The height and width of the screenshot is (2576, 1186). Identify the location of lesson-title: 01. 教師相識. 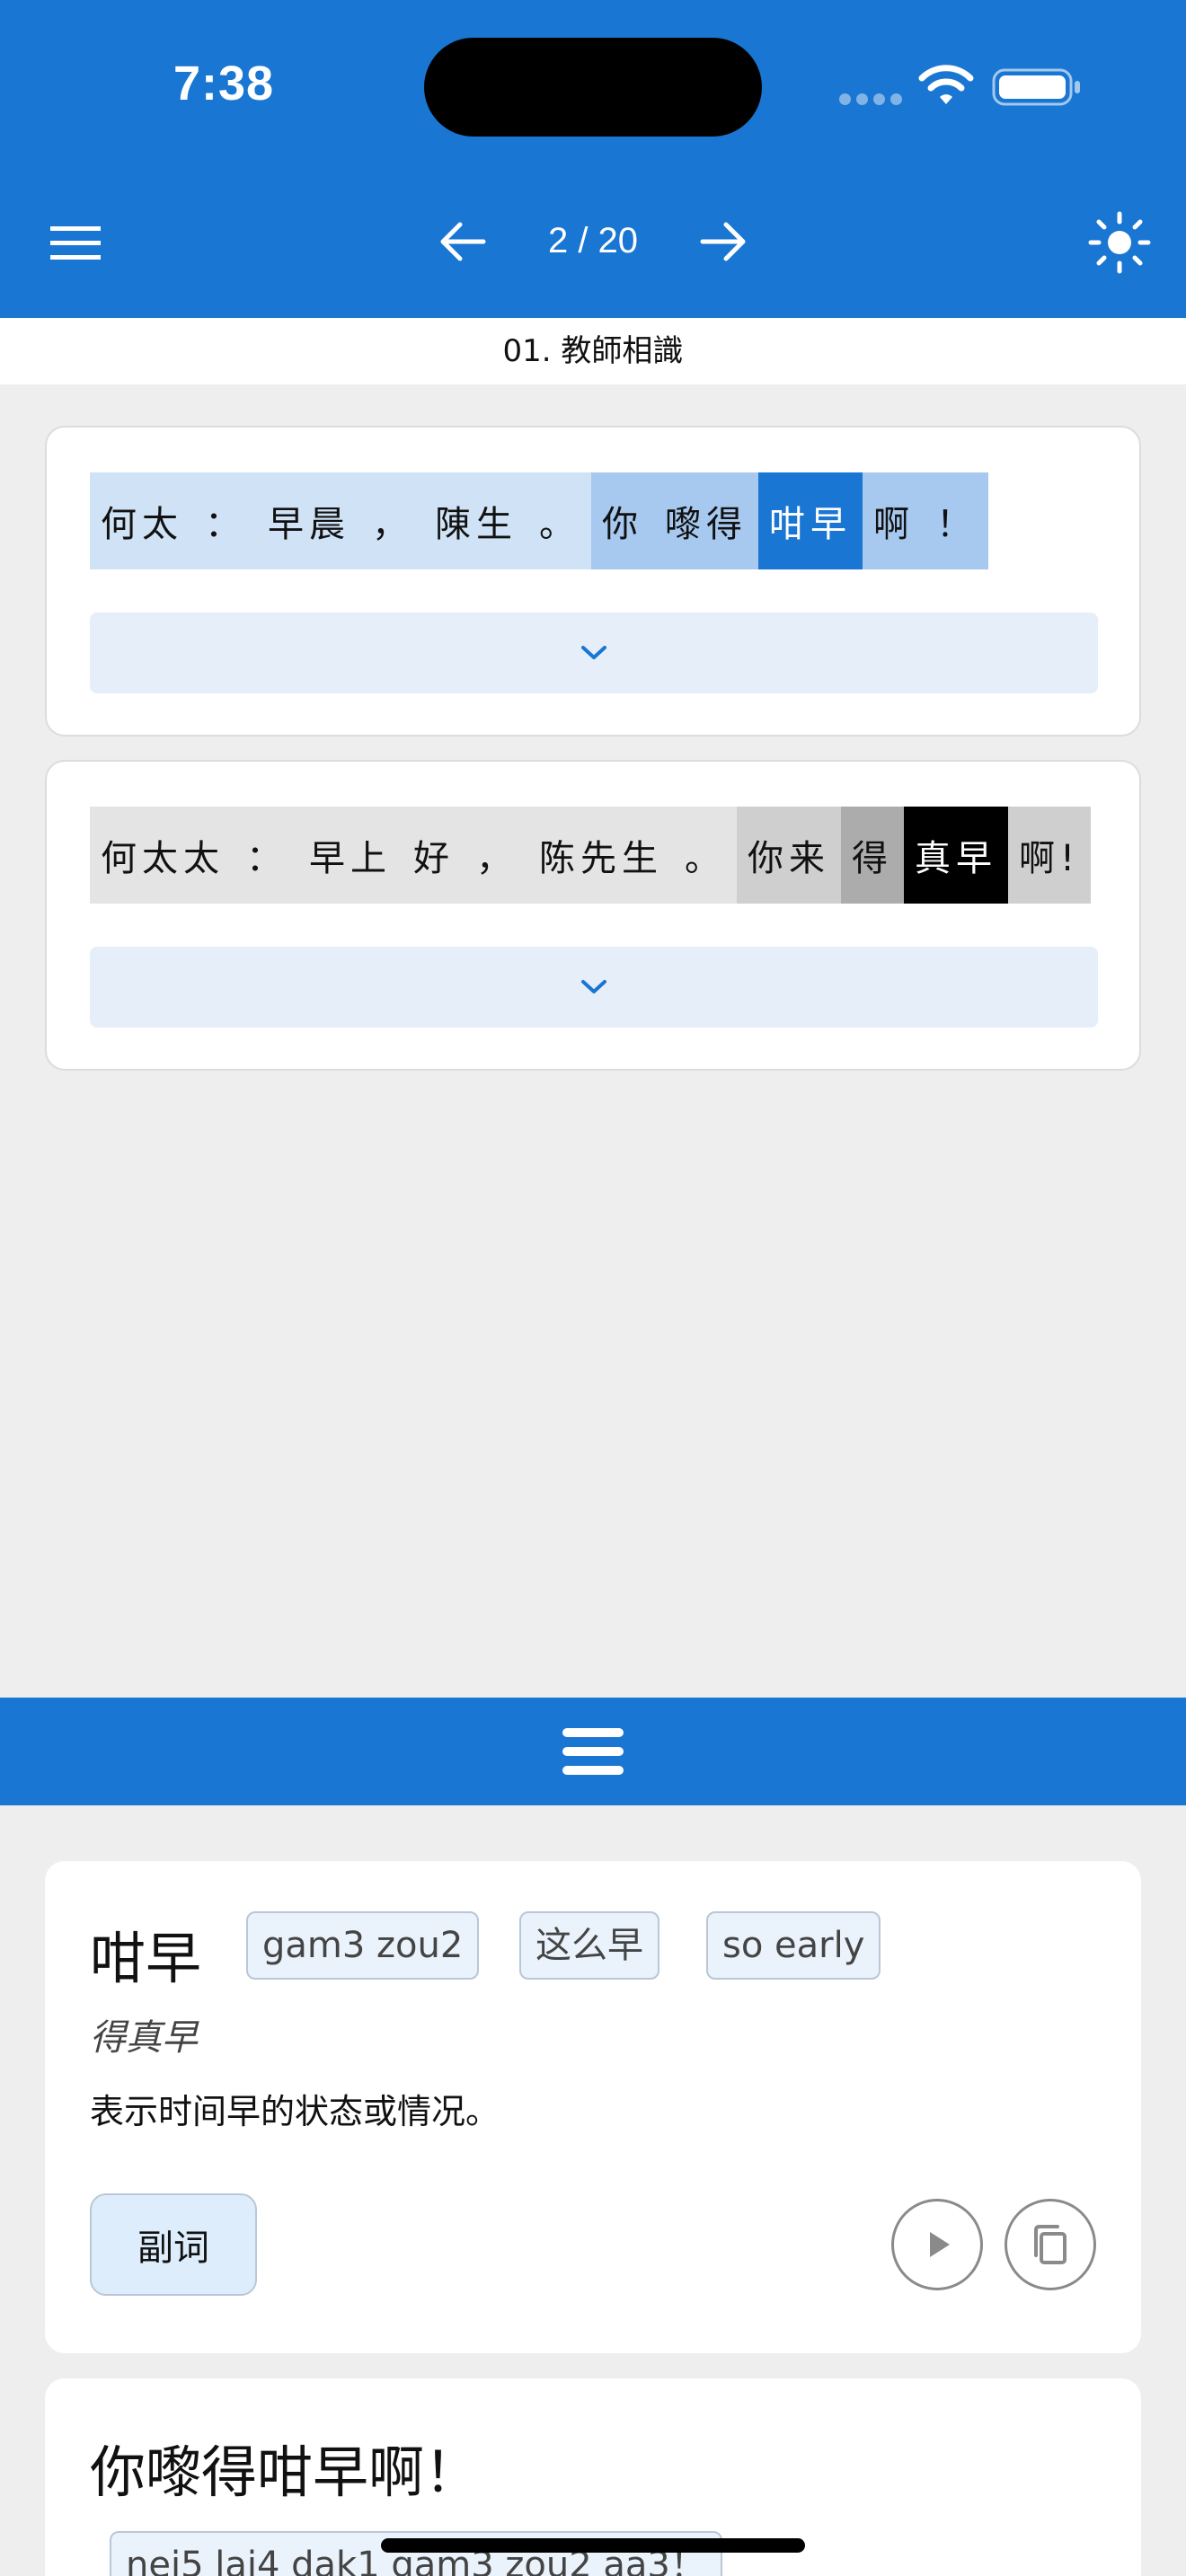
(593, 351).